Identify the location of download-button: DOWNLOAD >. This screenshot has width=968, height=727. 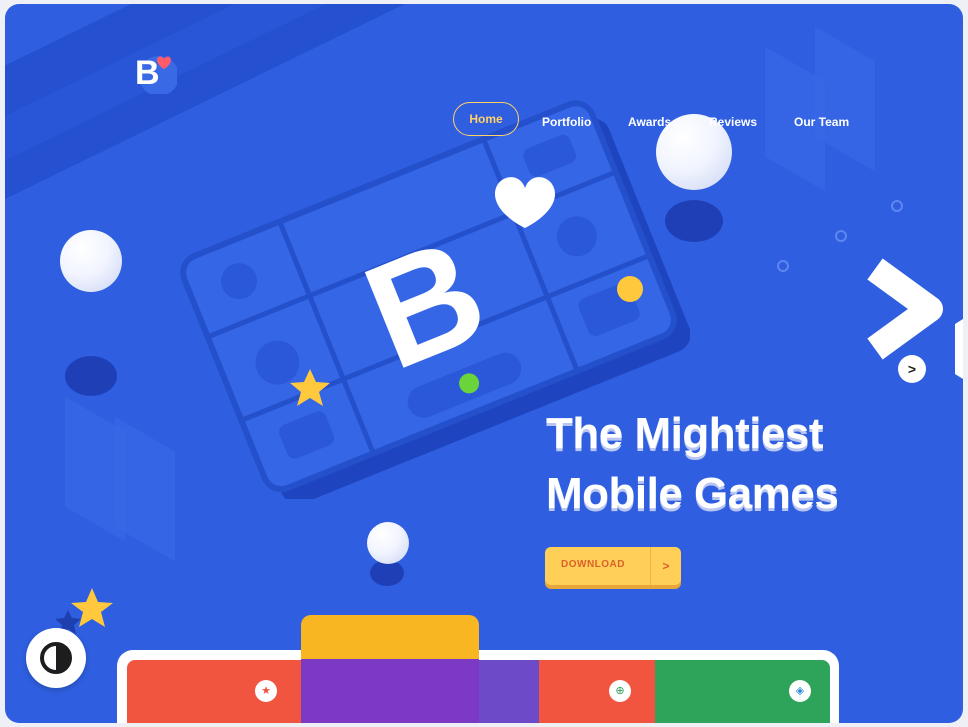
(613, 566).